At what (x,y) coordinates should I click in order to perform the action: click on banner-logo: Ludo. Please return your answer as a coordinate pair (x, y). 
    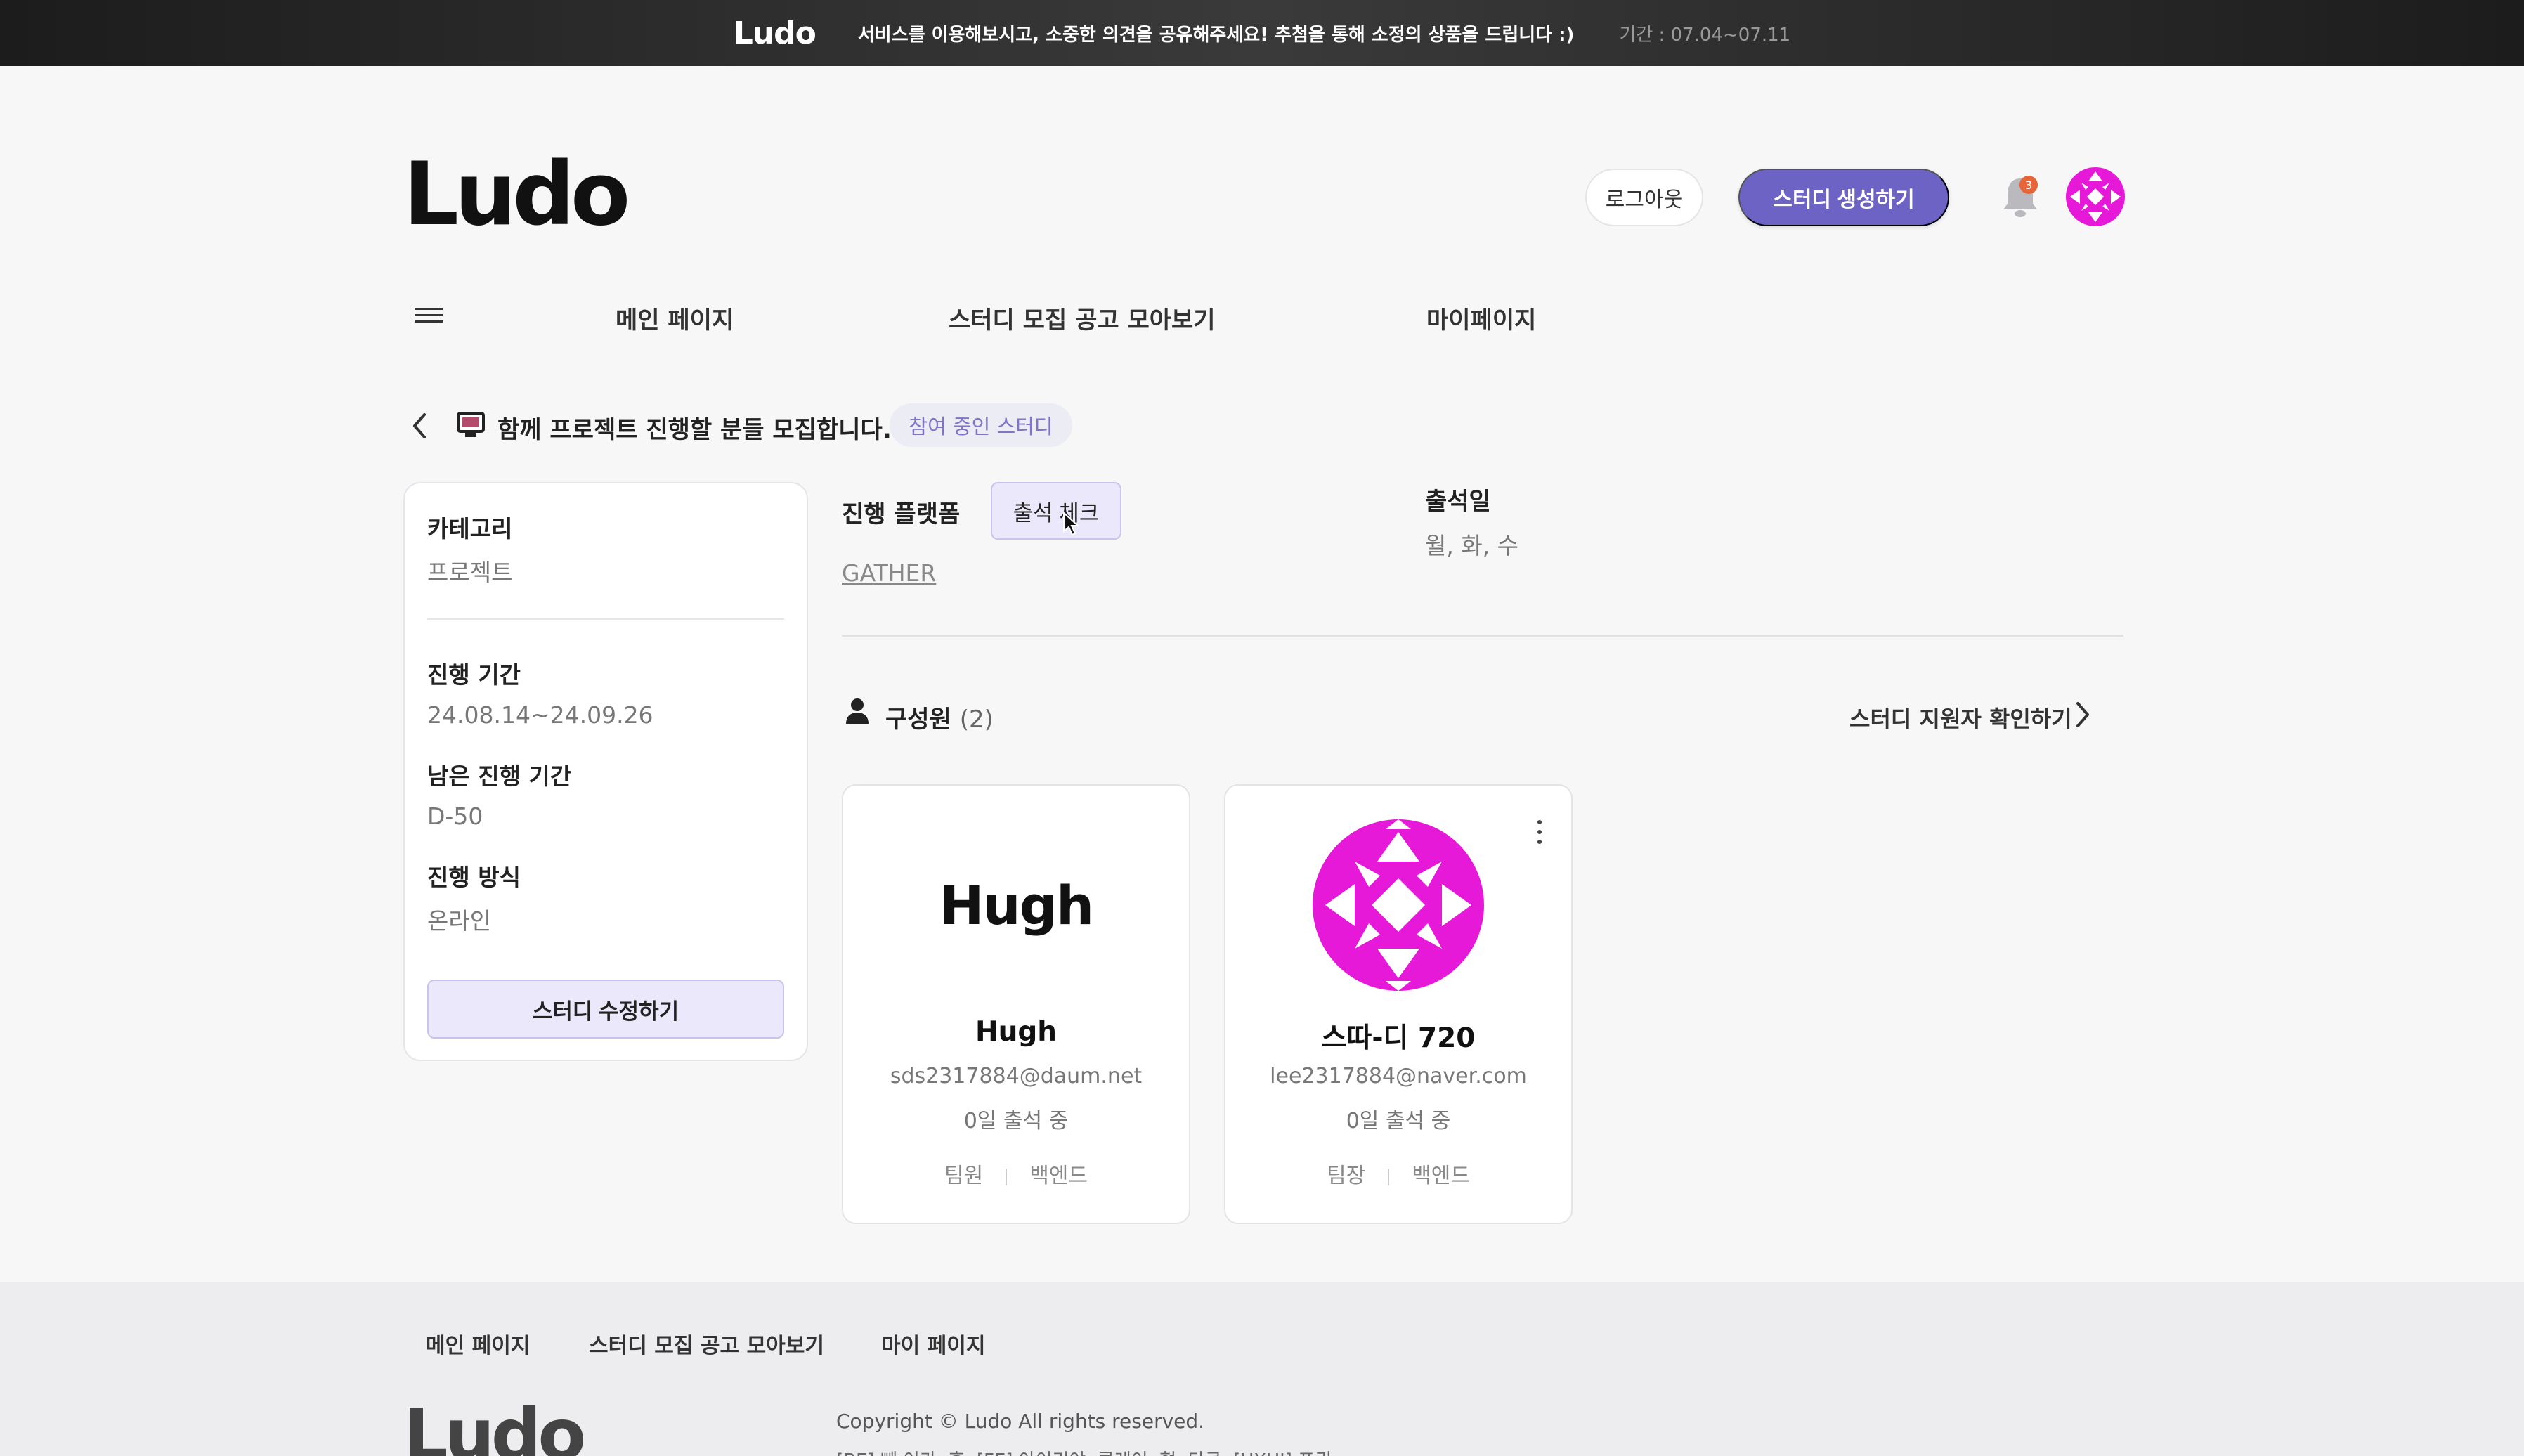
    Looking at the image, I should click on (775, 33).